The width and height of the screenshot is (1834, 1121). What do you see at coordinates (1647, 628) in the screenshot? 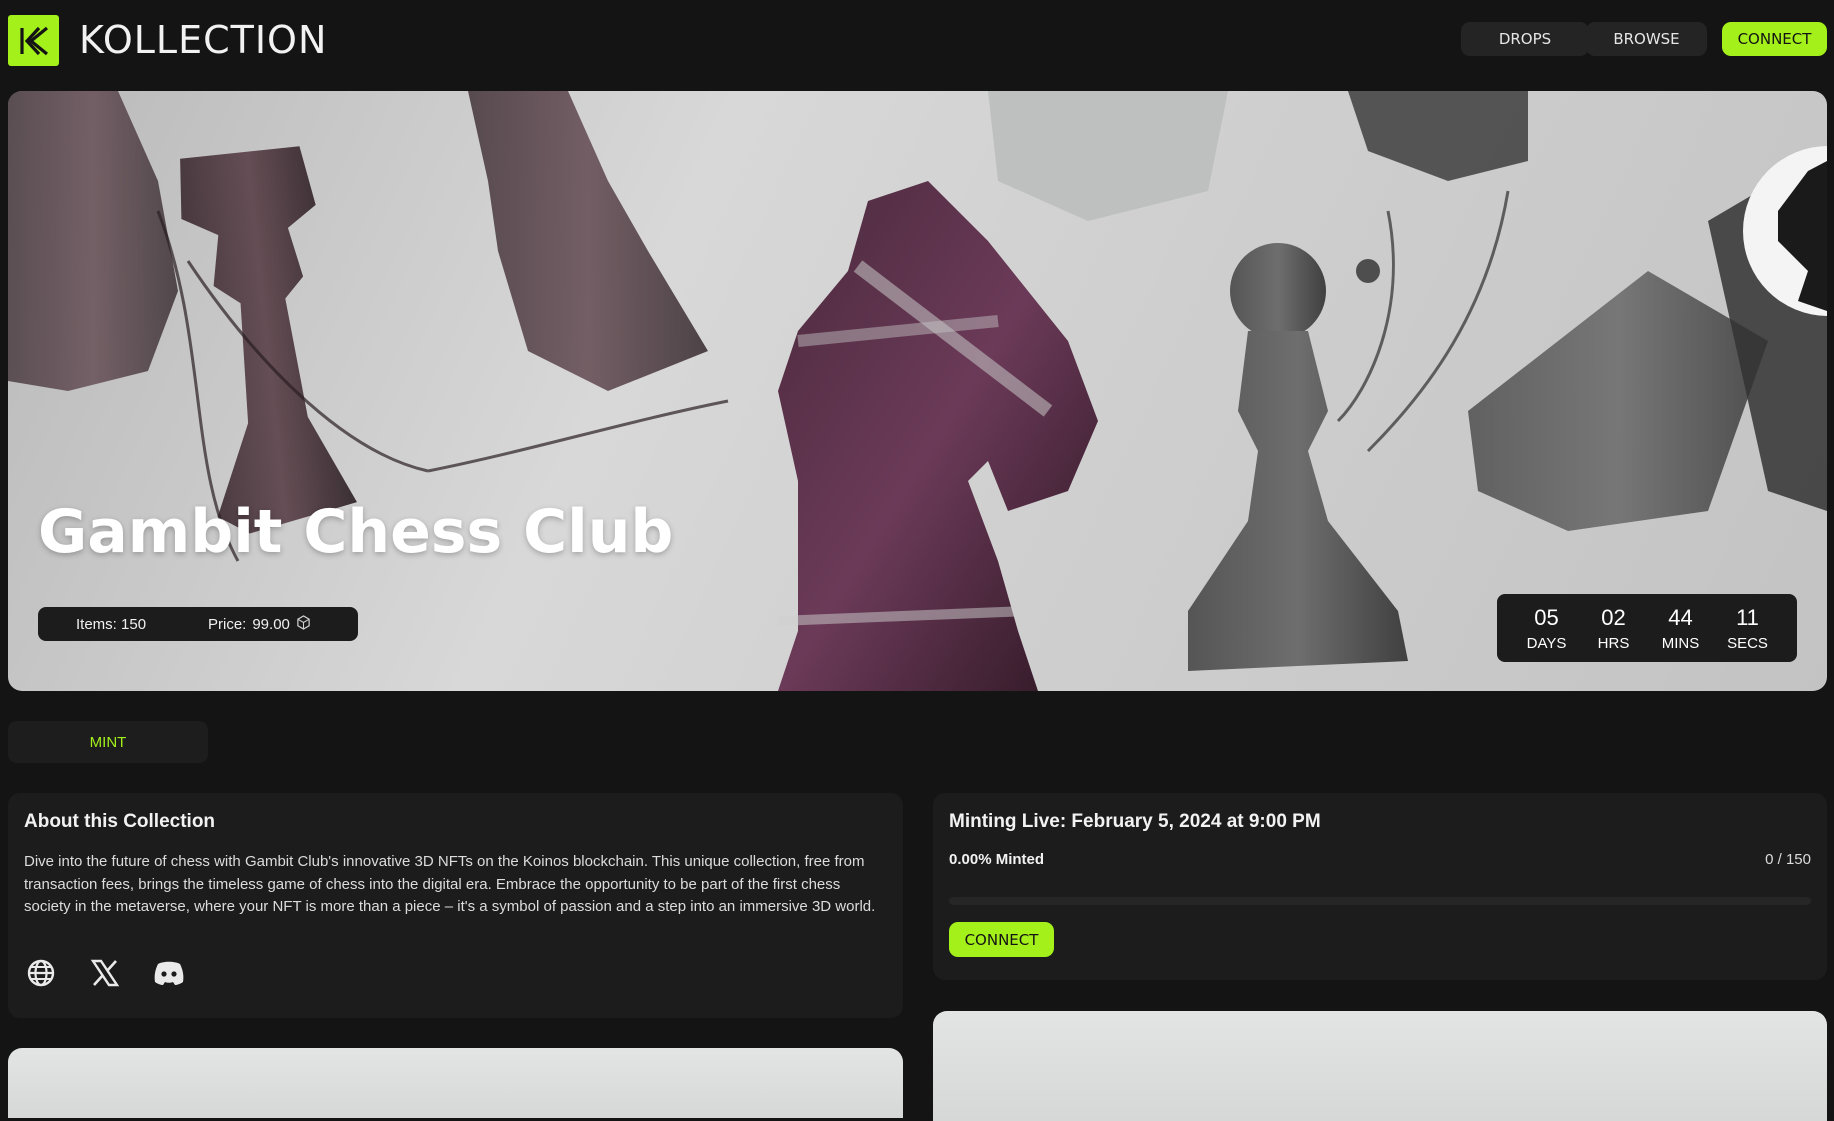
I see `mint-countdown-timer: 05 DAYS 02 HRS 44 MINS 11 SECS` at bounding box center [1647, 628].